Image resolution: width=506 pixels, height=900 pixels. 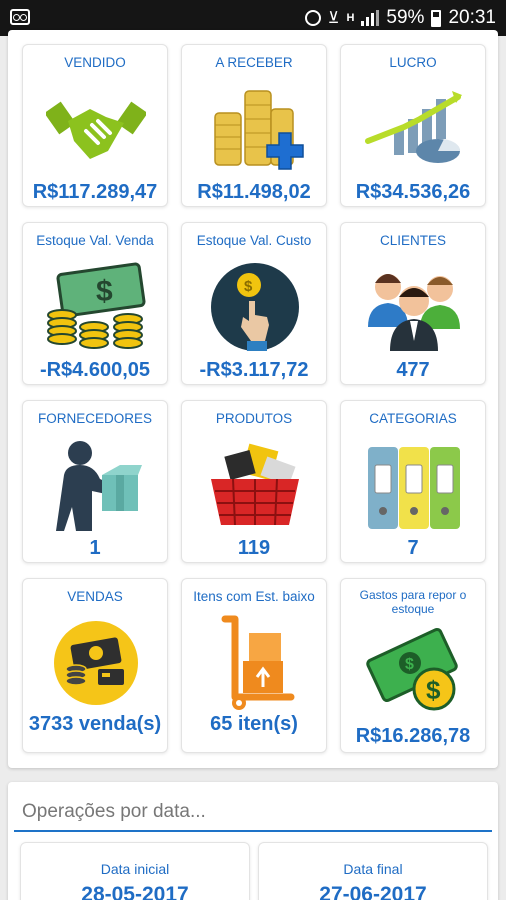 I want to click on shopping-basket-icon, so click(x=255, y=484).